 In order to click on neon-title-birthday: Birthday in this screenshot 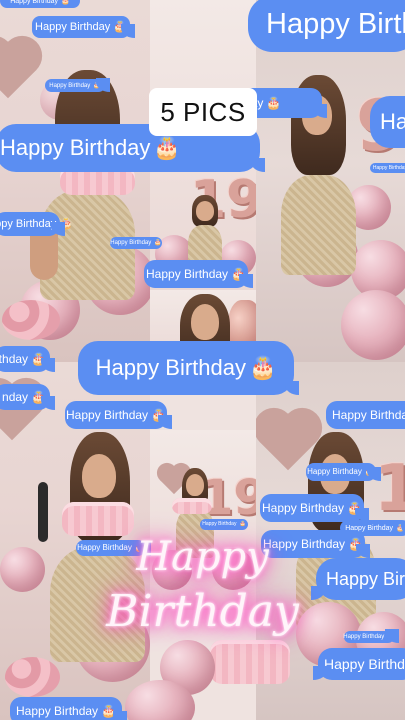, I will do `click(202, 611)`.